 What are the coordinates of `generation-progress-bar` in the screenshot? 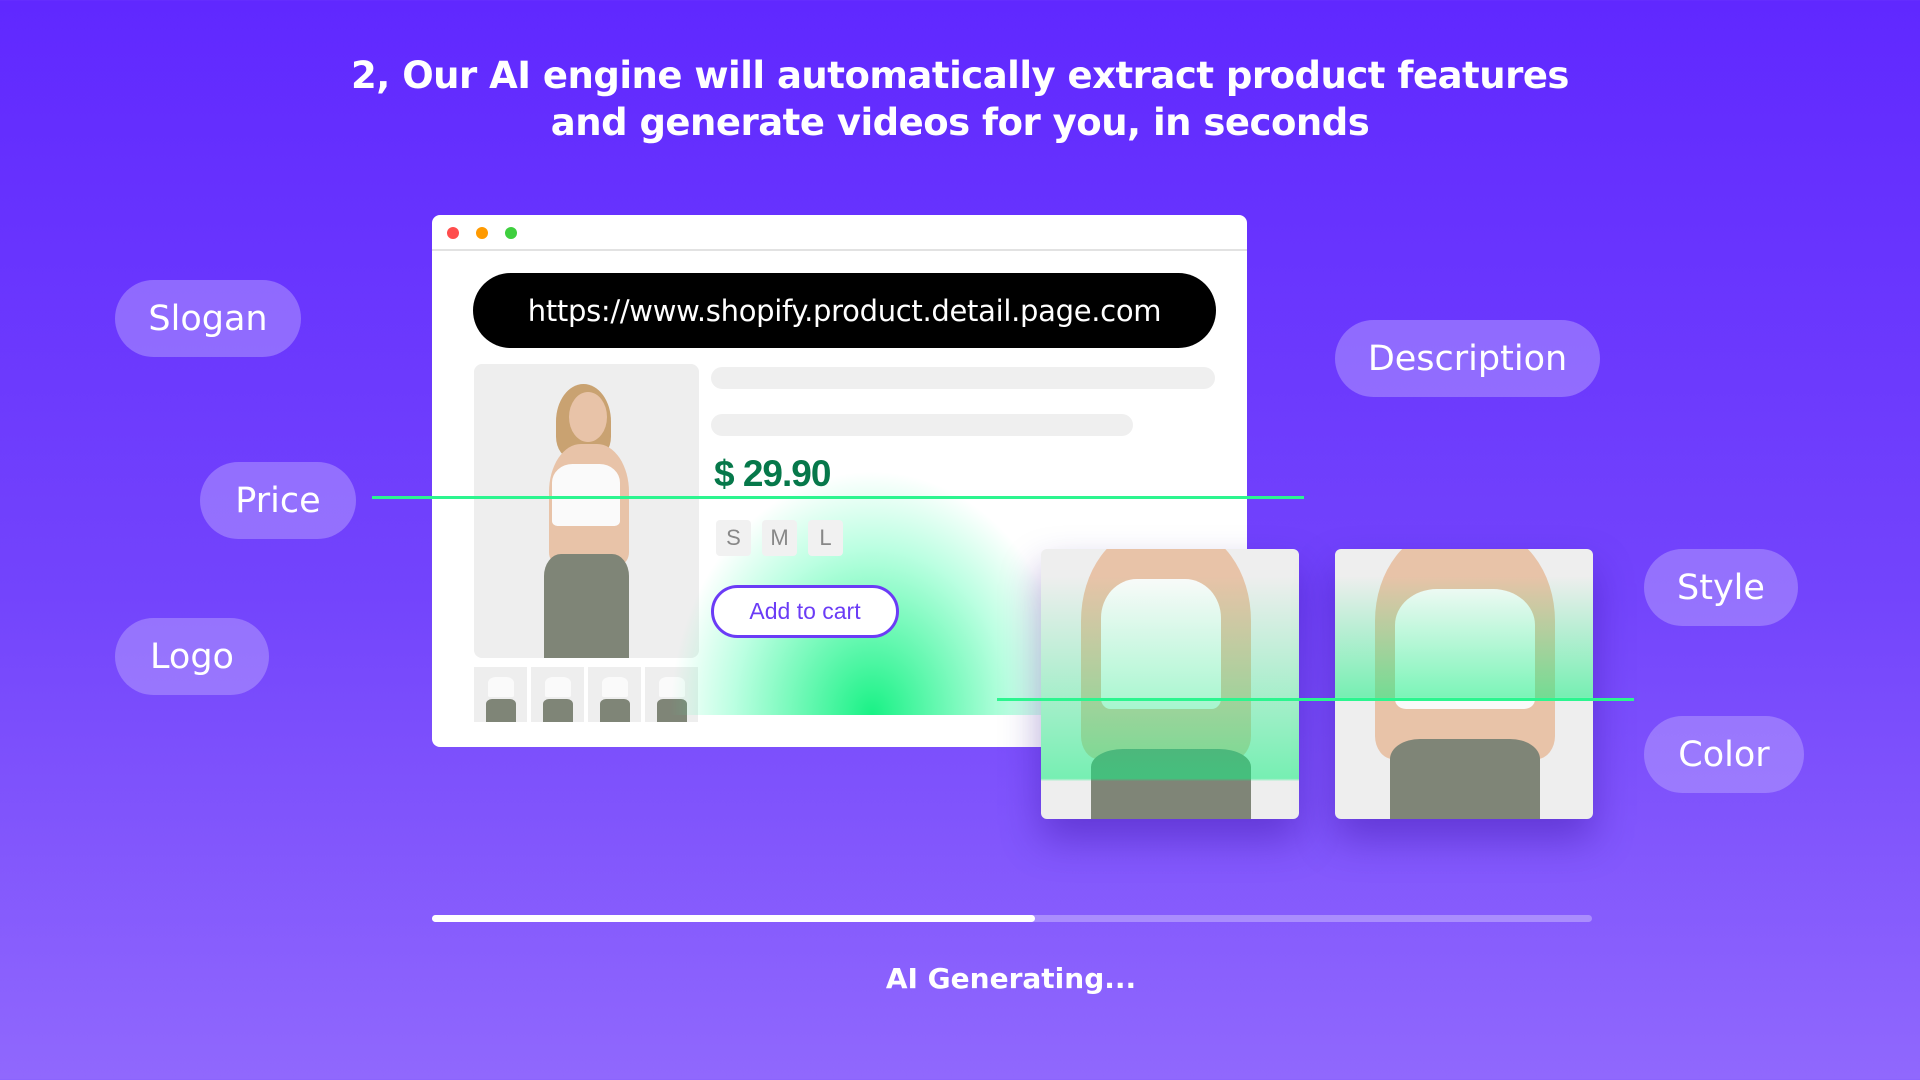 It's located at (1012, 918).